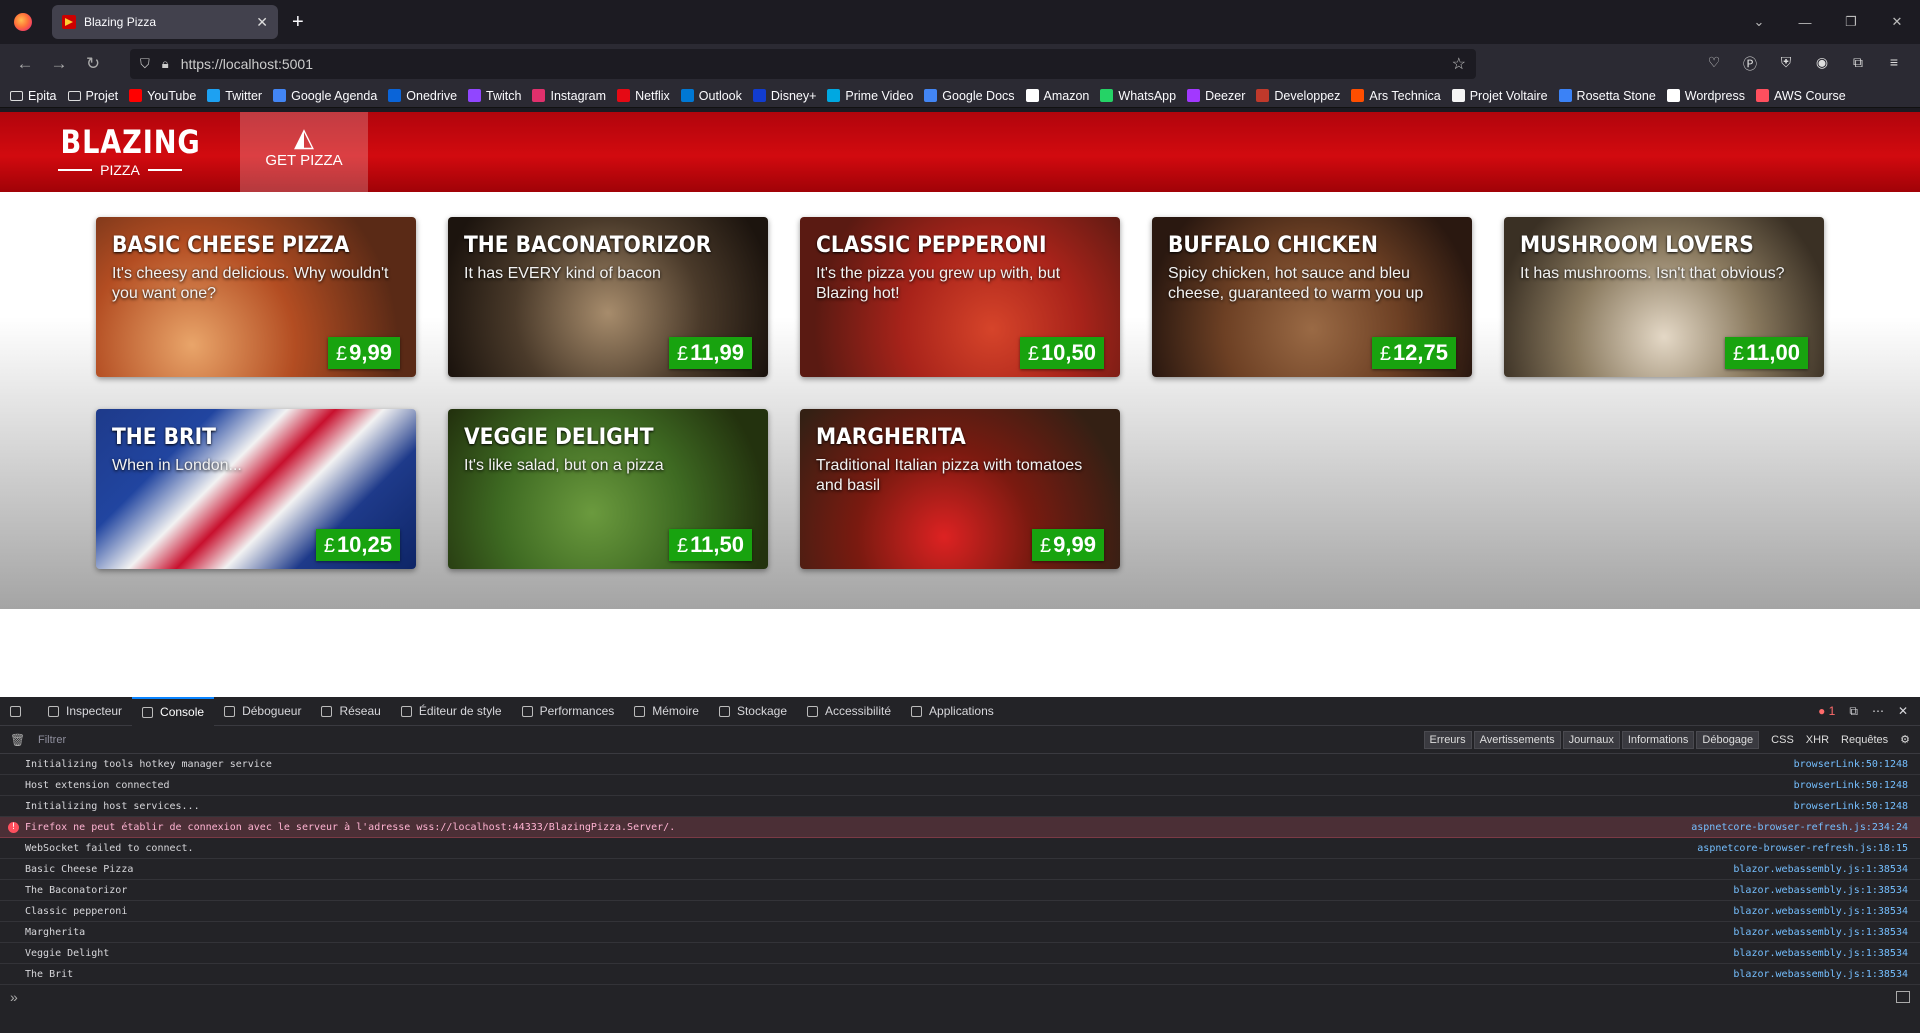  I want to click on element-picker-icon, so click(19, 711).